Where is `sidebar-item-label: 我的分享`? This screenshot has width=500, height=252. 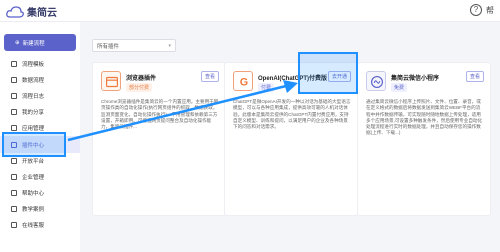
sidebar-item-label: 我的分享 is located at coordinates (33, 113).